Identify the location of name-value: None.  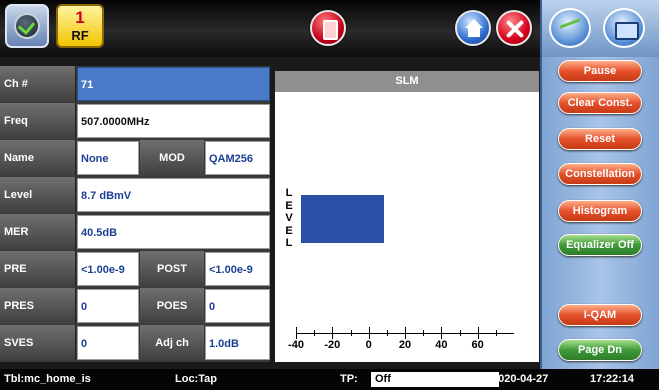
(108, 158).